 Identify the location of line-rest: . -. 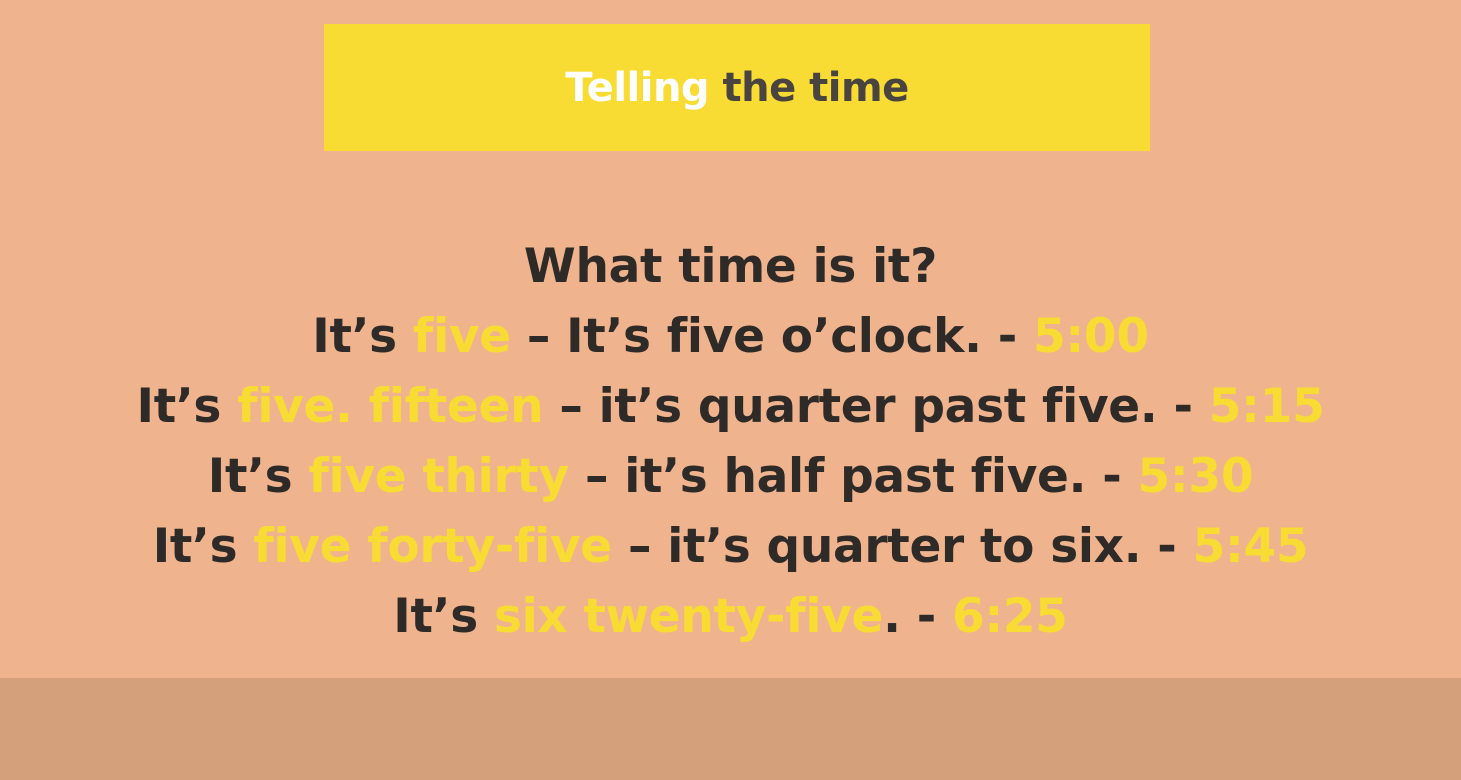
(917, 616).